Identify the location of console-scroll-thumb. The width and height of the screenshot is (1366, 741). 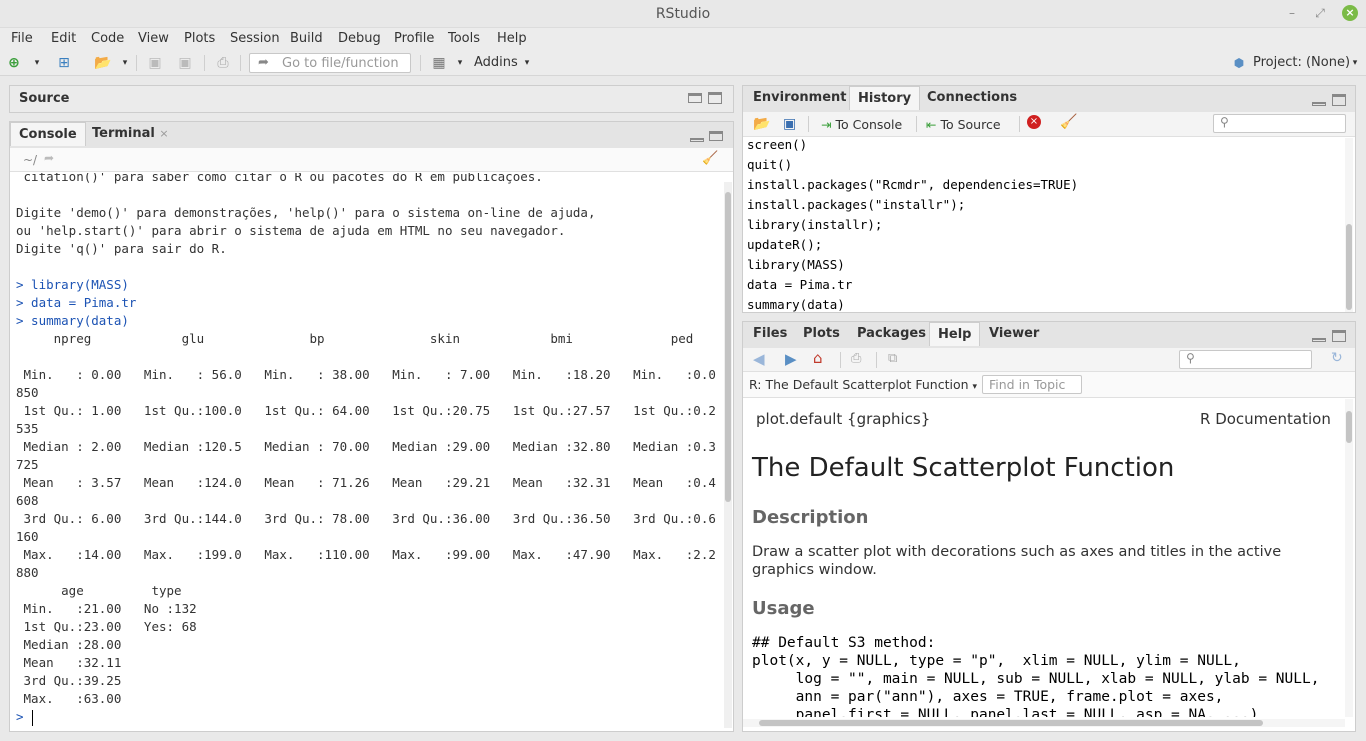
(728, 347).